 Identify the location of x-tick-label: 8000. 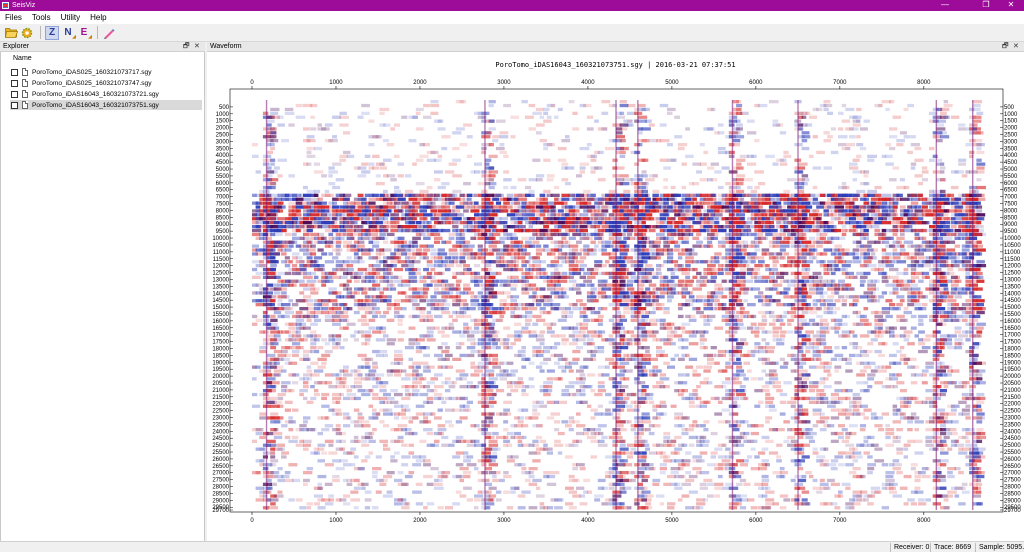
(924, 521).